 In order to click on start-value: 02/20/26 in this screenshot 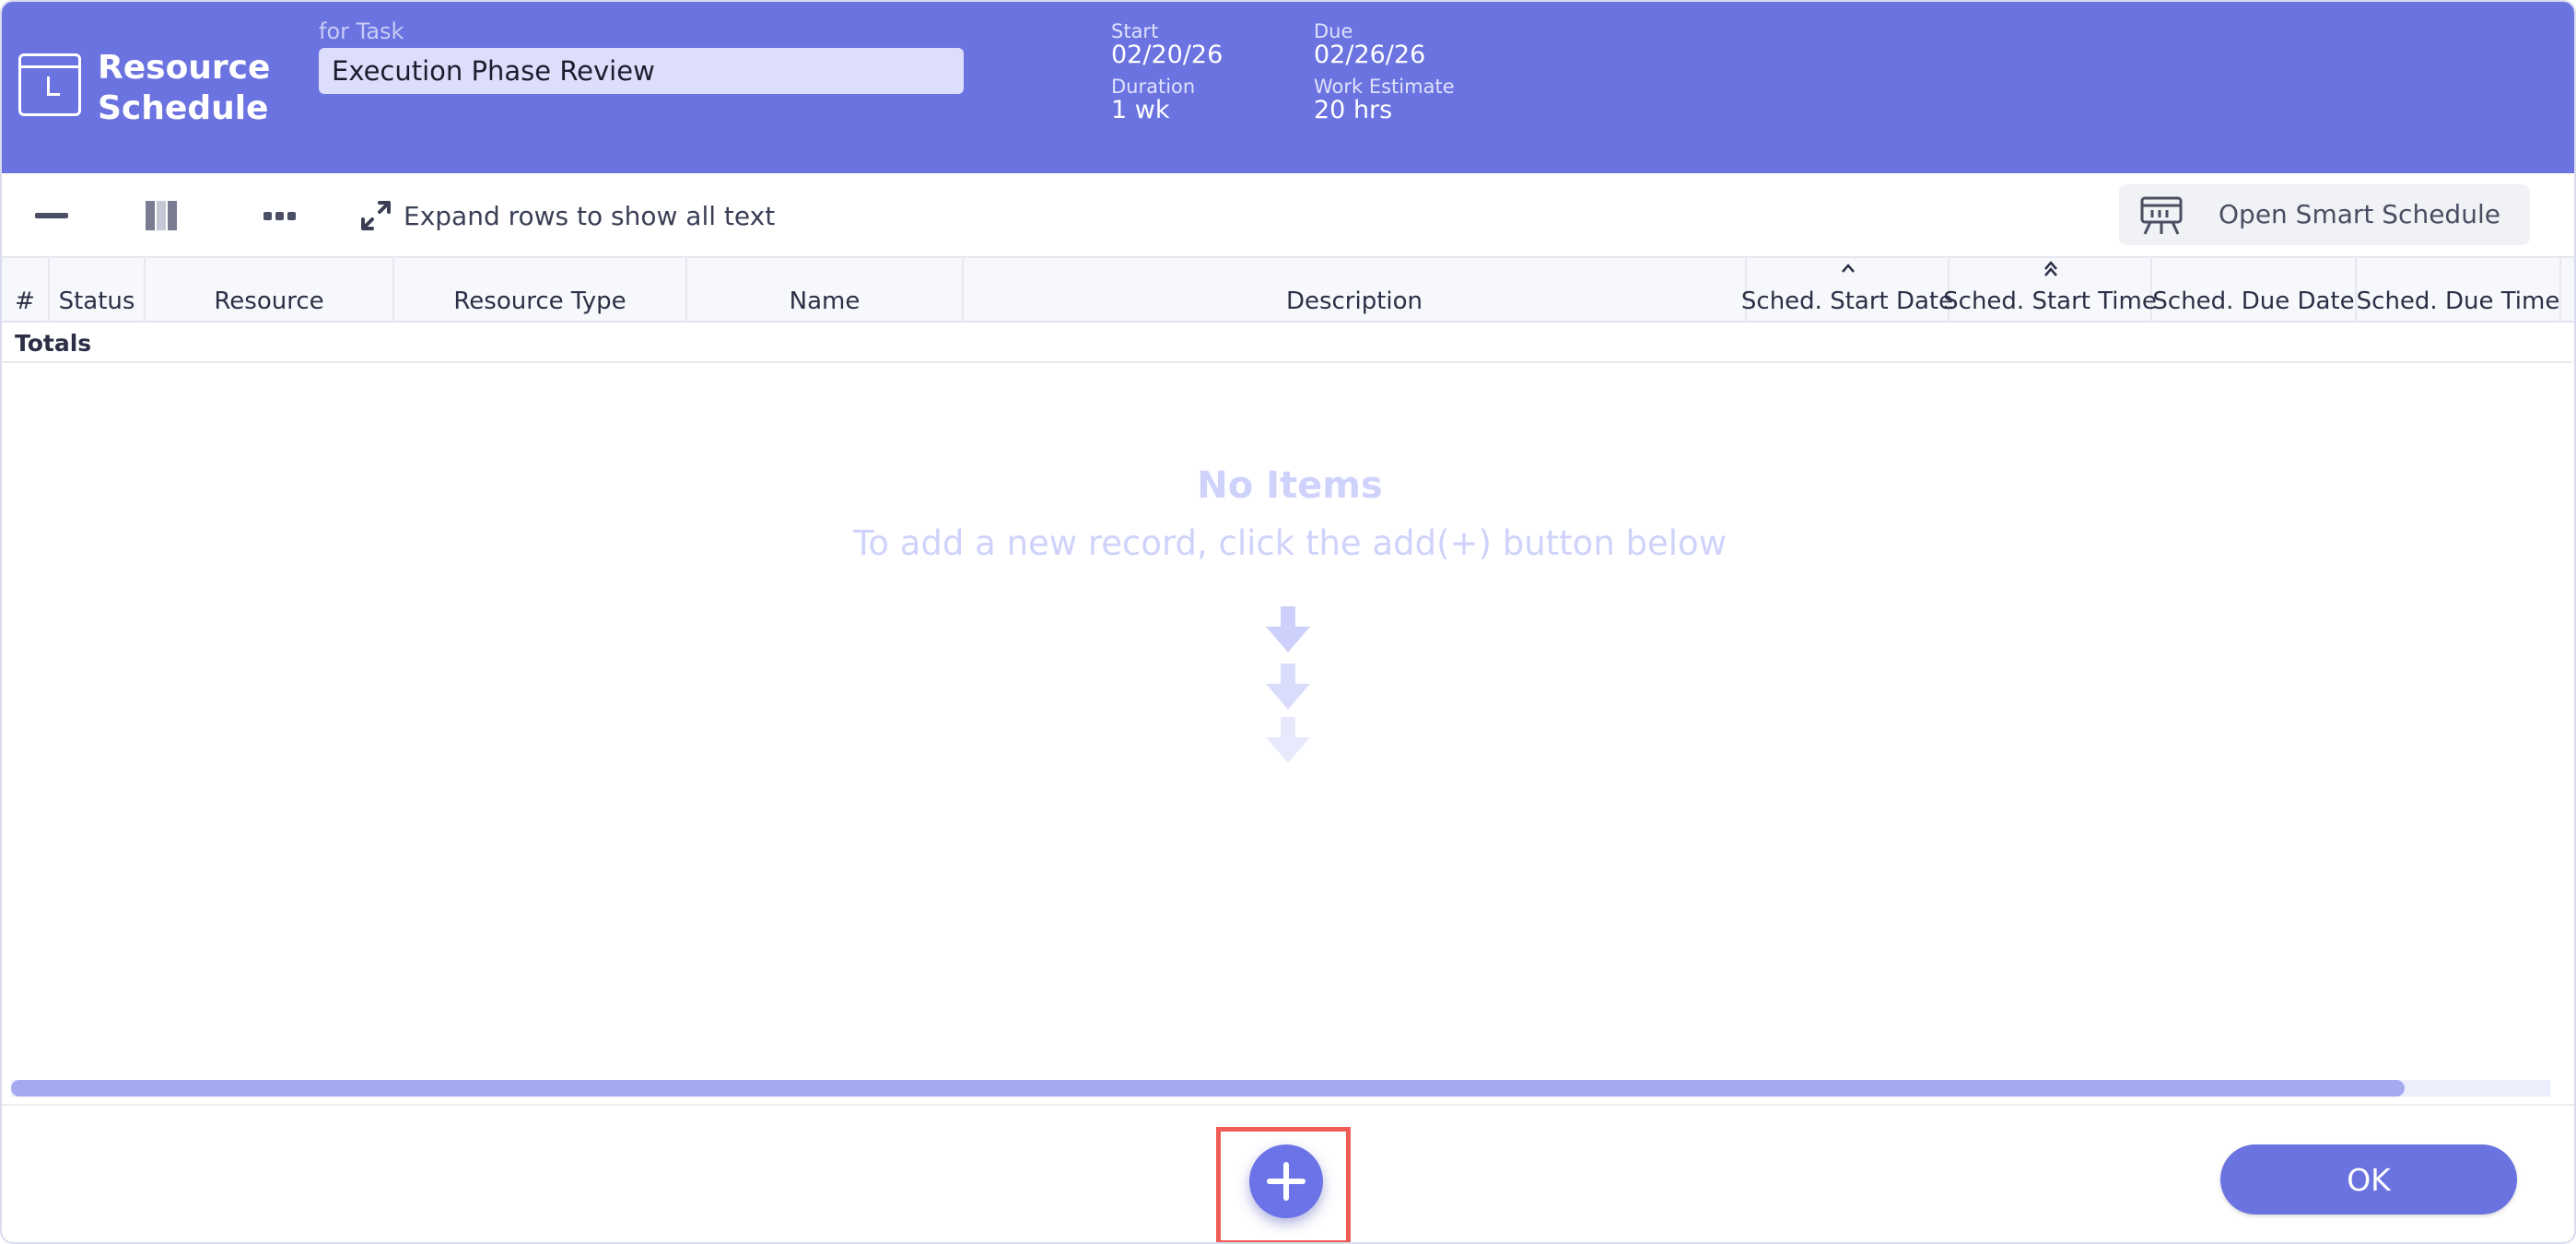, I will do `click(1167, 55)`.